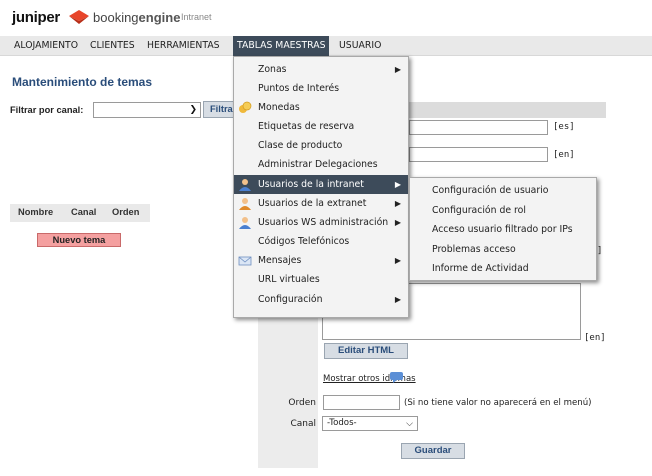 This screenshot has height=476, width=652. What do you see at coordinates (159, 17) in the screenshot?
I see `product-name-bold: engine` at bounding box center [159, 17].